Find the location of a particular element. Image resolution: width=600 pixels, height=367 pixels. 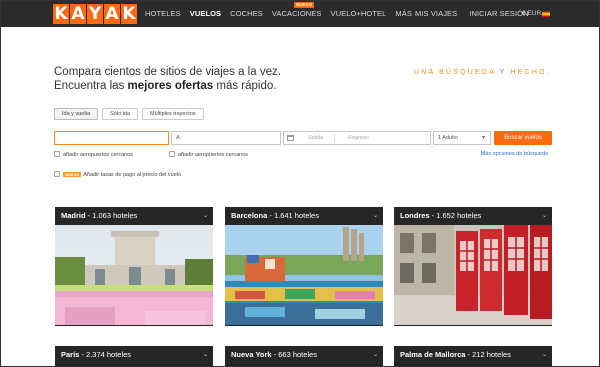

destination-card-barcelona: Barcelona - 1.641 hoteles ⌄ is located at coordinates (304, 266).